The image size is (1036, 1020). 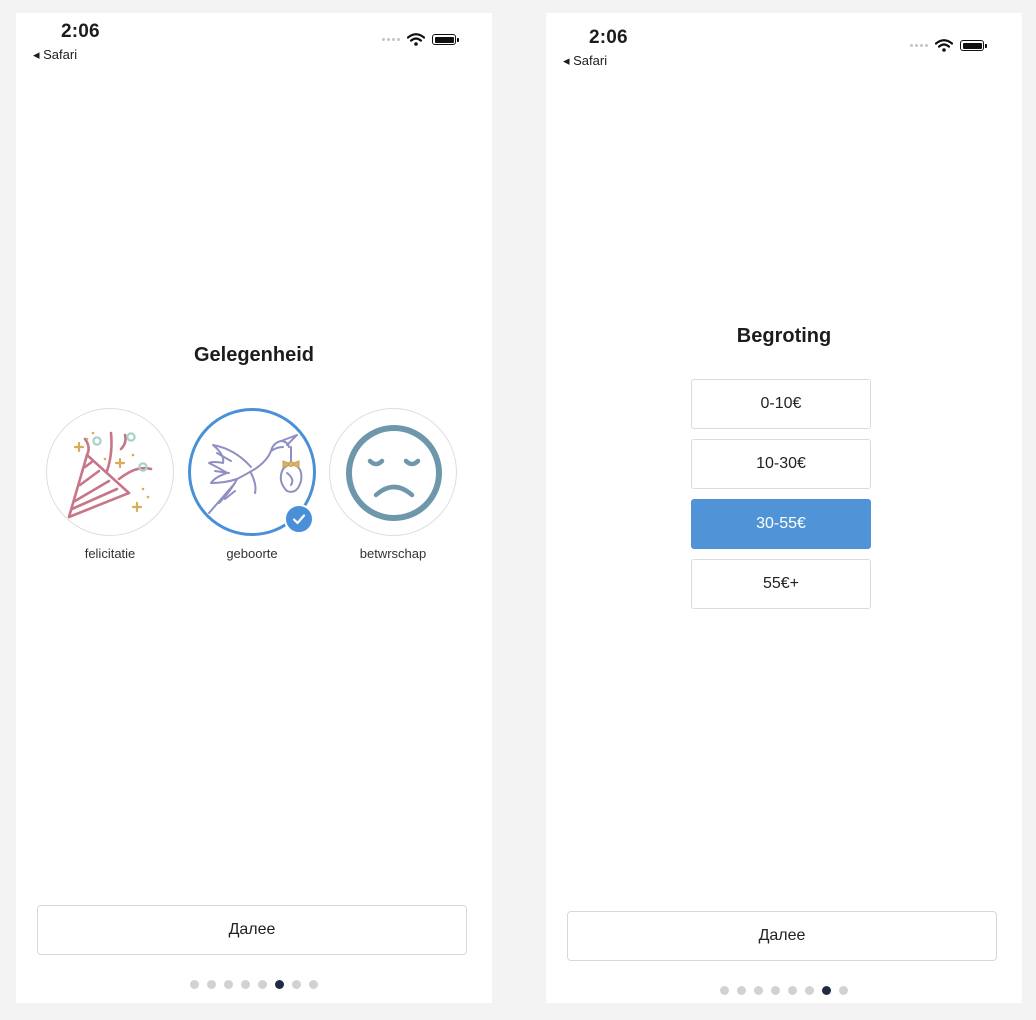 I want to click on budget-option-30-55: 30-55€, so click(x=781, y=524).